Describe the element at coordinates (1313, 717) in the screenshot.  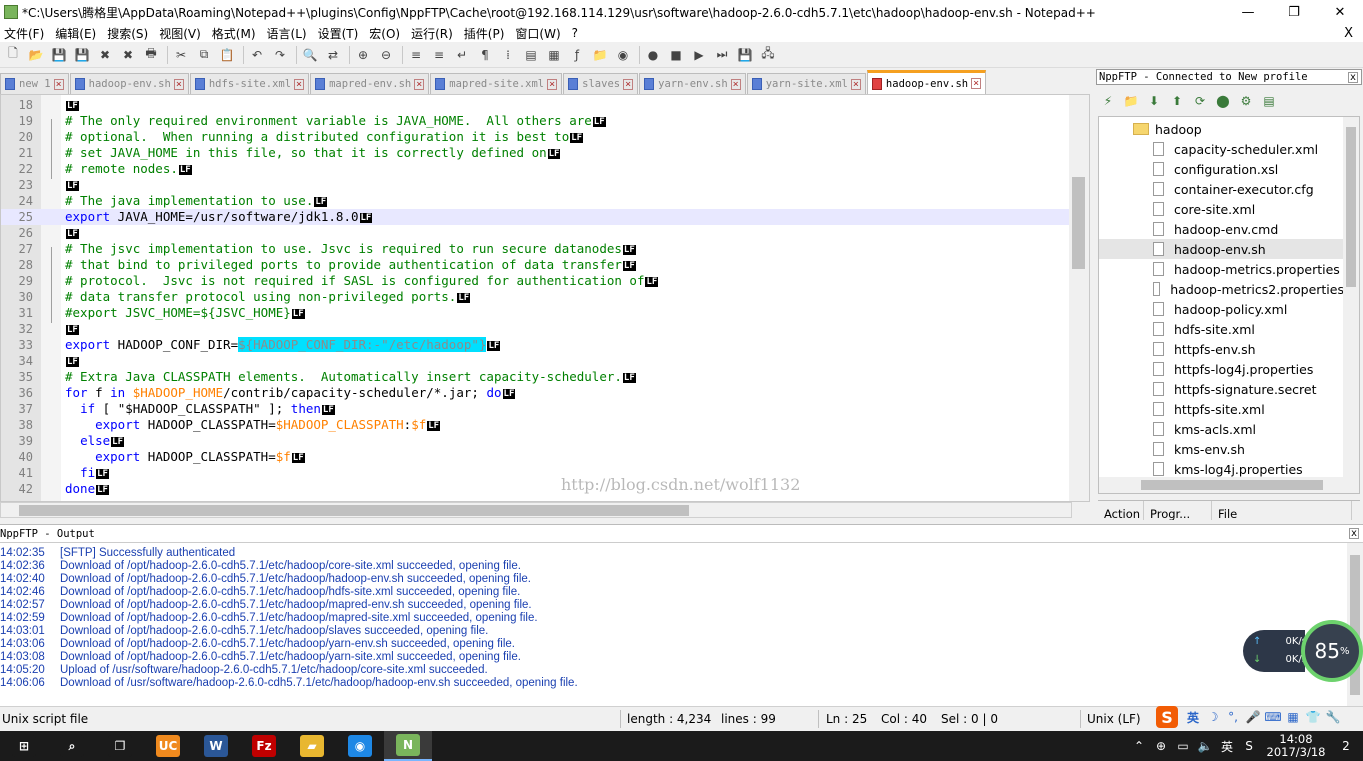
I see `shirt-icon: 👕` at that location.